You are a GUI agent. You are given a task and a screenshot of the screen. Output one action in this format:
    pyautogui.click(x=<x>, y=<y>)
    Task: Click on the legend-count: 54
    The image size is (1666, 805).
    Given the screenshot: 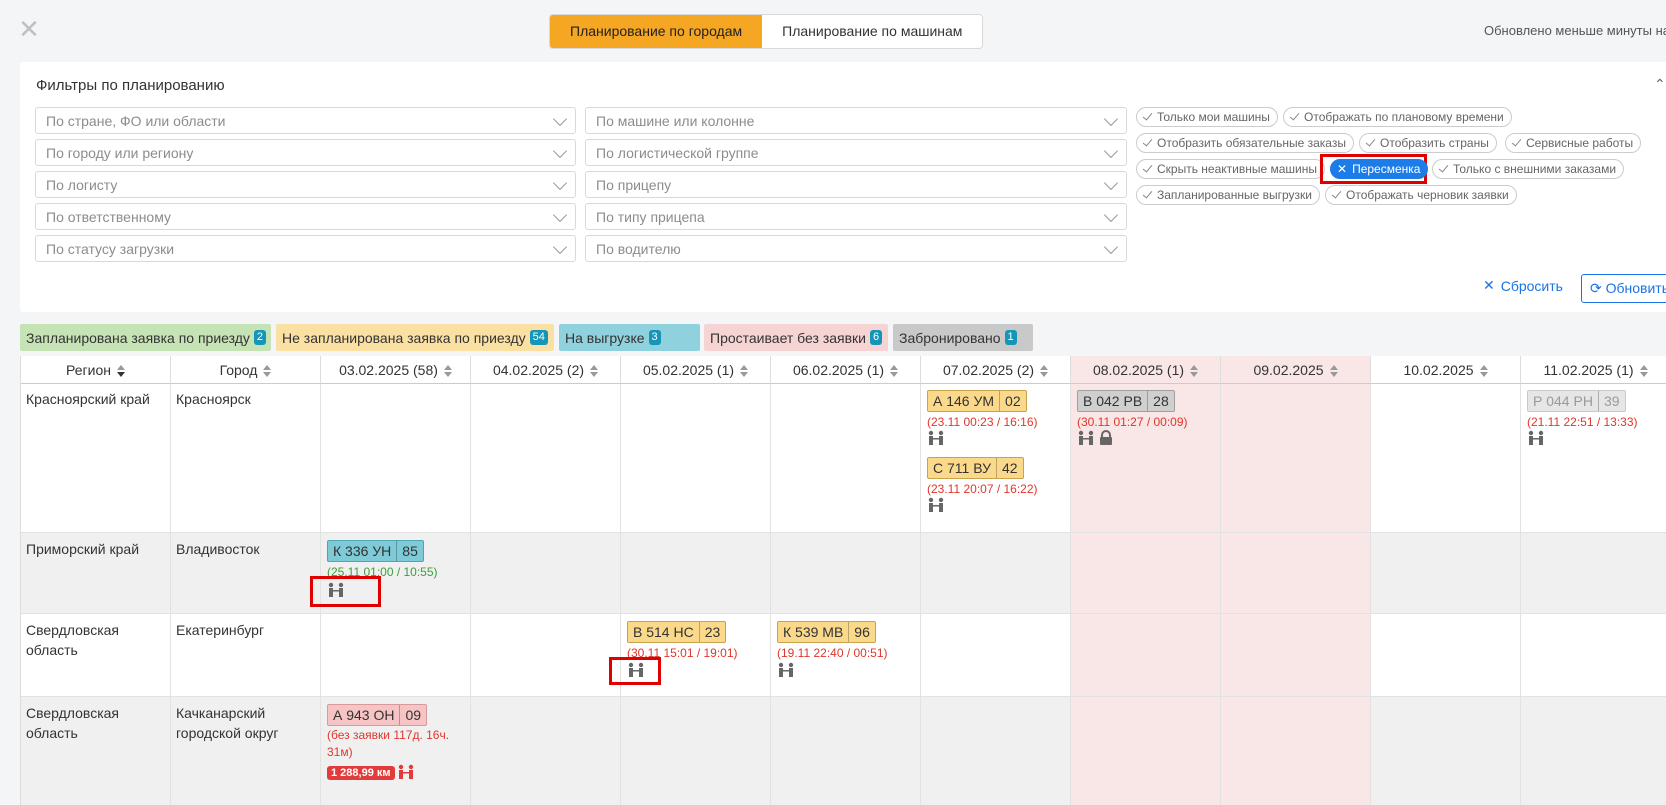 What is the action you would take?
    pyautogui.click(x=538, y=337)
    